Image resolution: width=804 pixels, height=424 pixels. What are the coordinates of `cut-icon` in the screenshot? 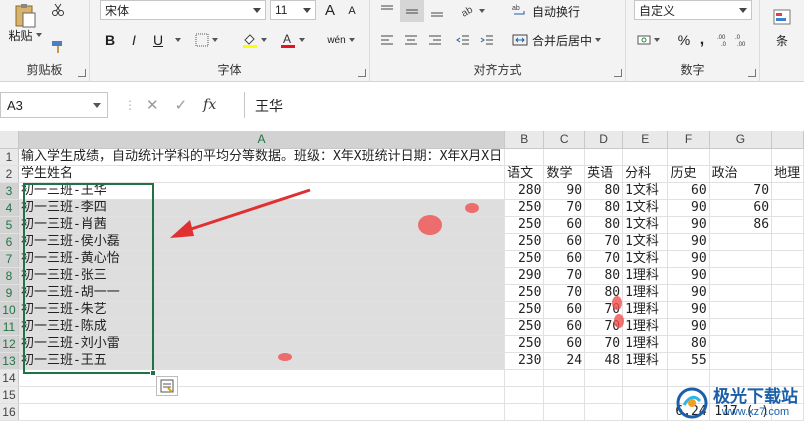 It's located at (58, 10).